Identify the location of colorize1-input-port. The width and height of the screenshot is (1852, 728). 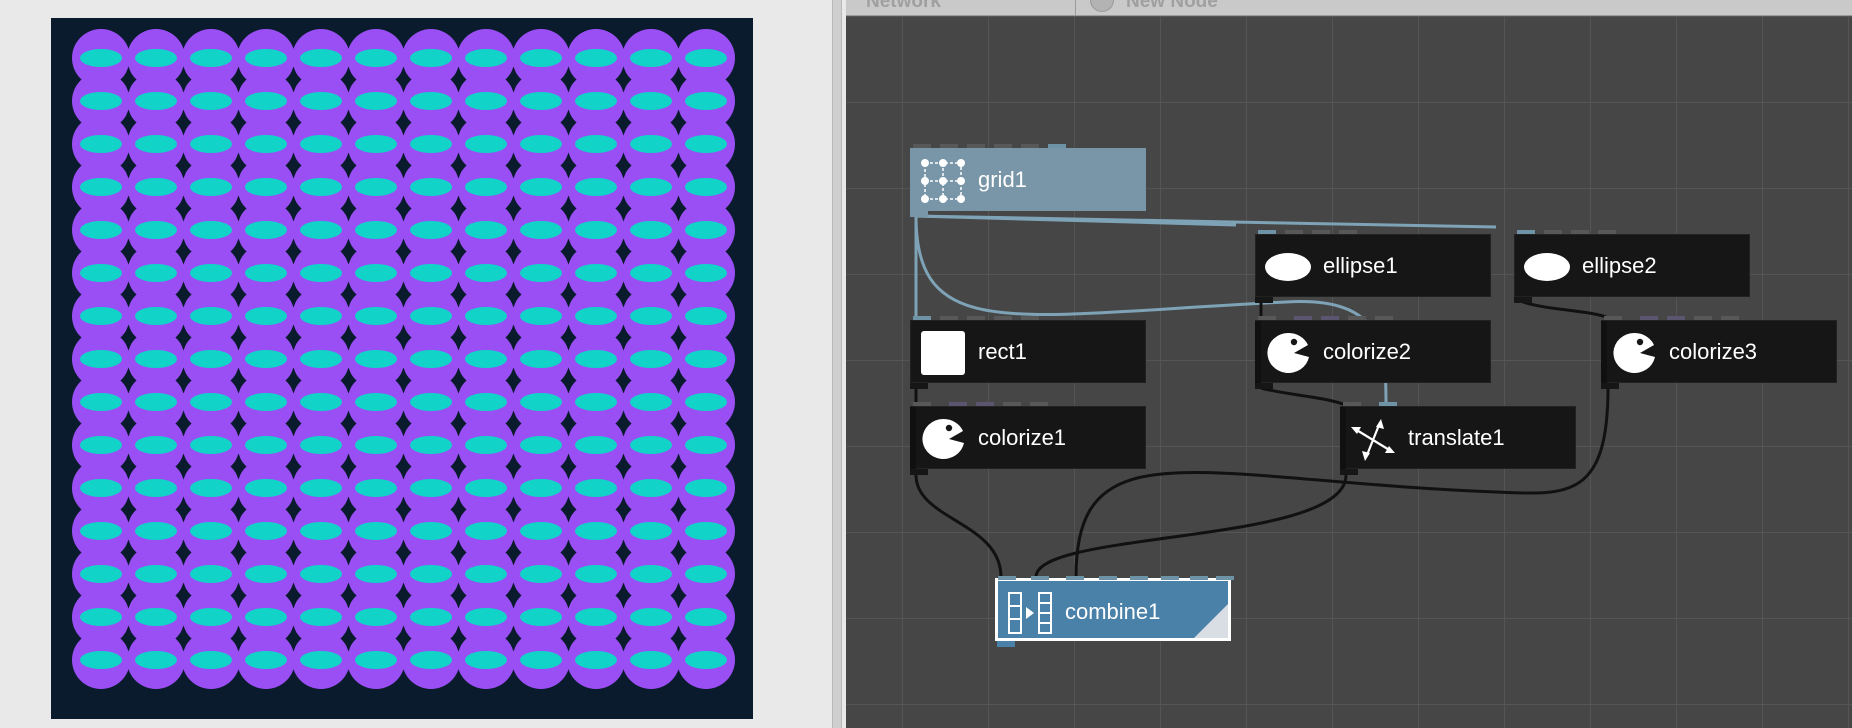
(913, 438).